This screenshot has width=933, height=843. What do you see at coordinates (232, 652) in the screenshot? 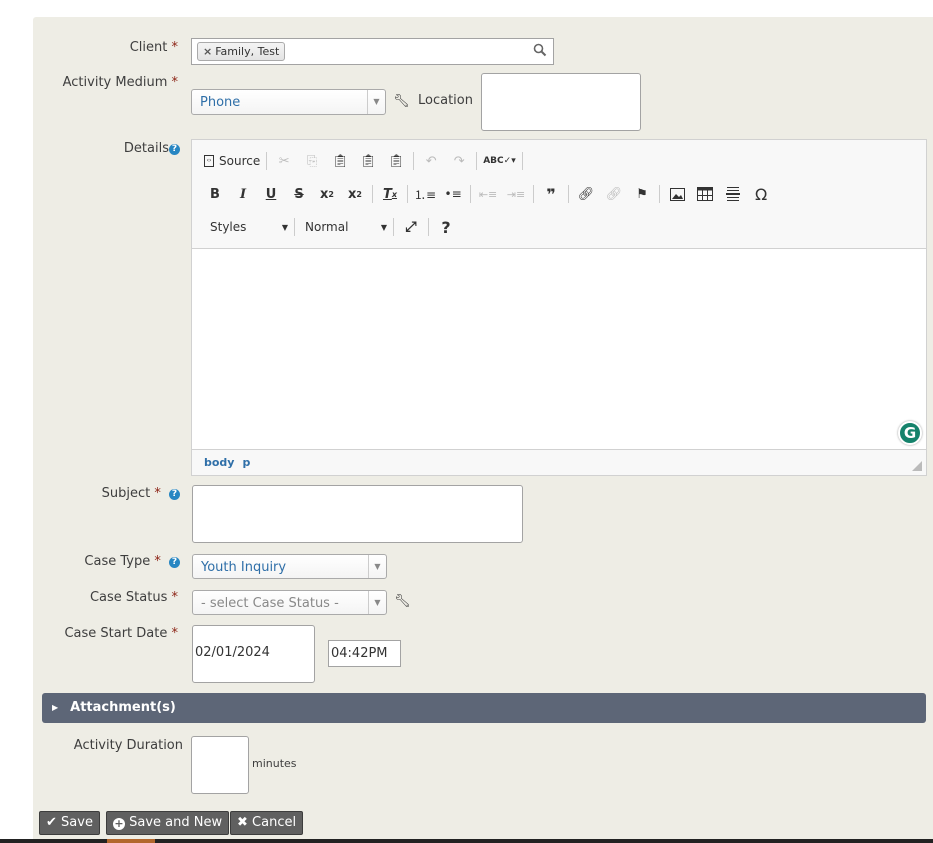
I see `date-value: 02/01/2024` at bounding box center [232, 652].